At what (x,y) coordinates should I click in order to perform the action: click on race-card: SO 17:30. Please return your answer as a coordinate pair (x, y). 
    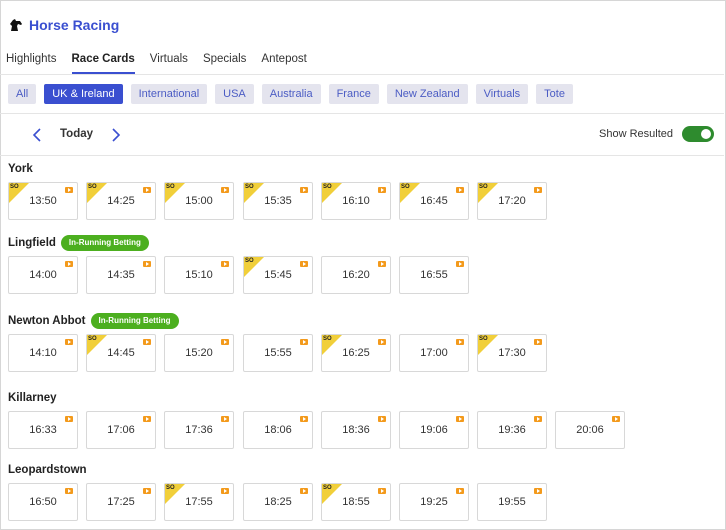
    Looking at the image, I should click on (512, 353).